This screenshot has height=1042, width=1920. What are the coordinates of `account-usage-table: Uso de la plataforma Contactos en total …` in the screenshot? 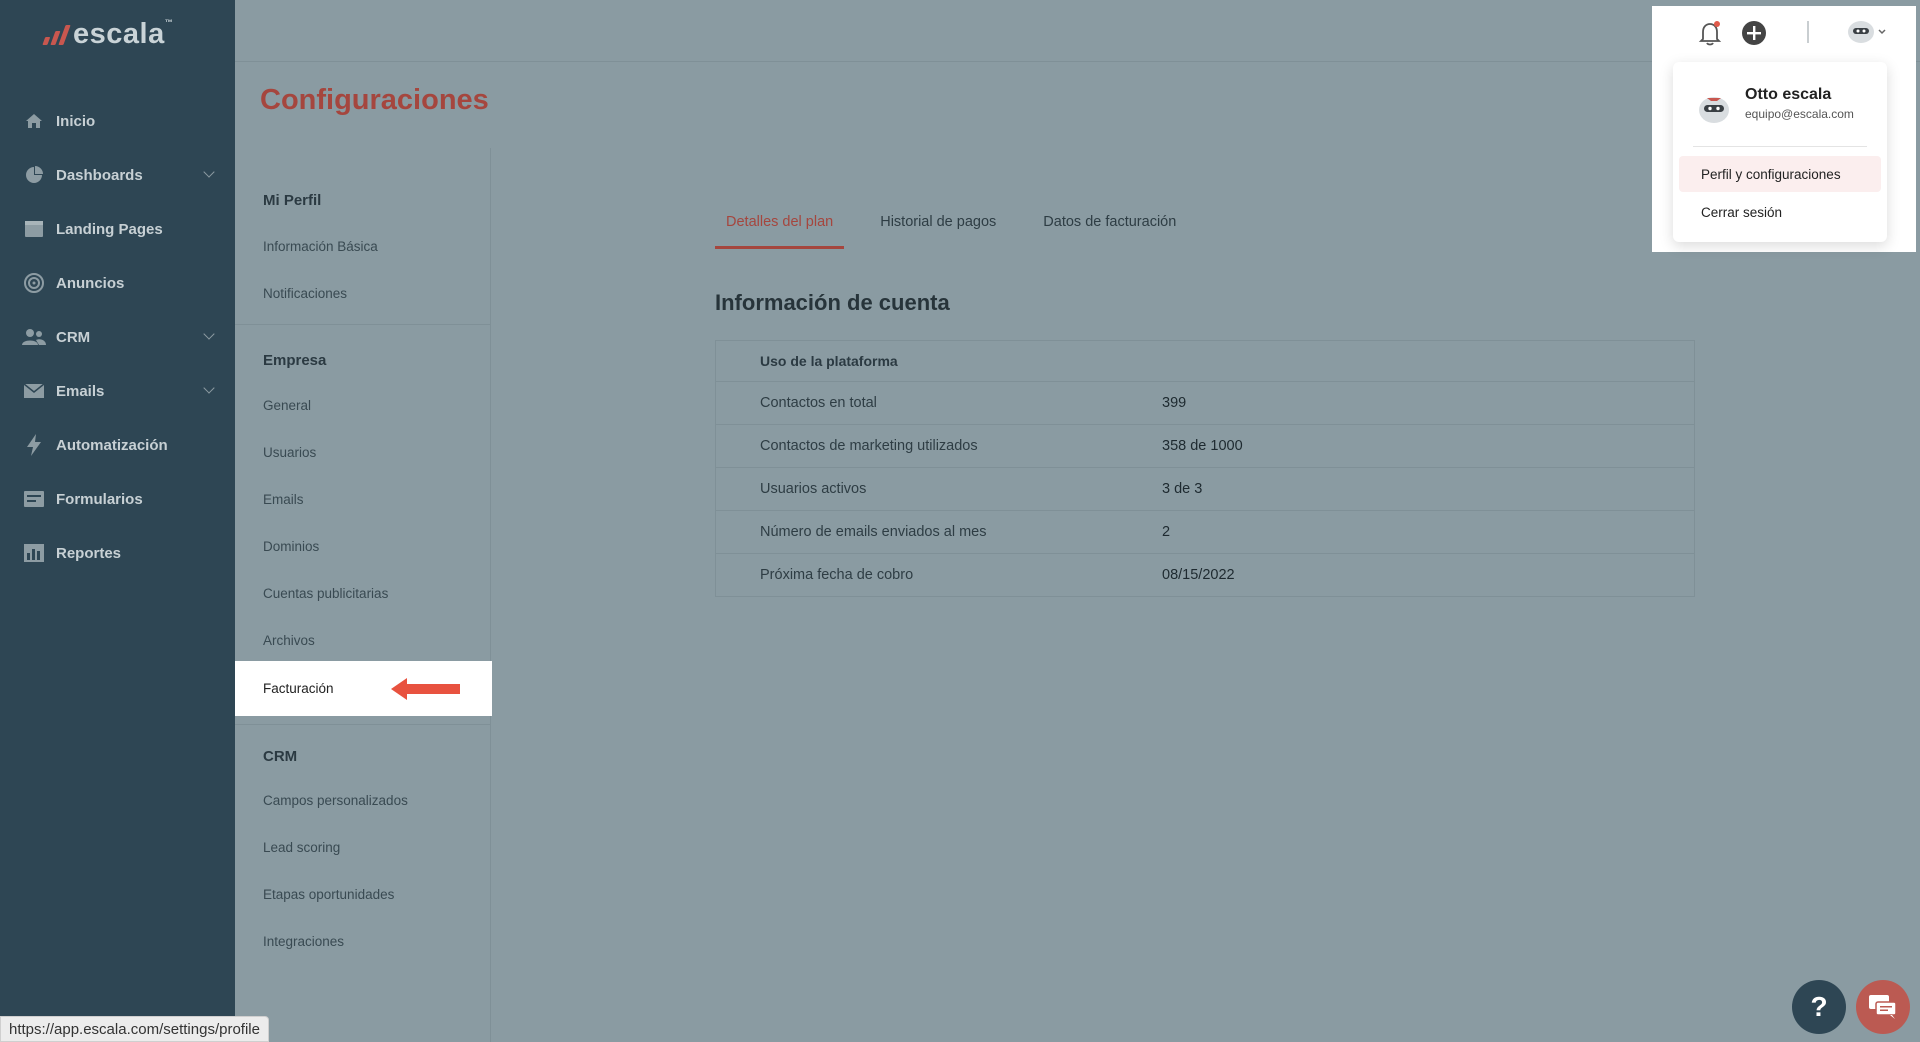 It's located at (1205, 468).